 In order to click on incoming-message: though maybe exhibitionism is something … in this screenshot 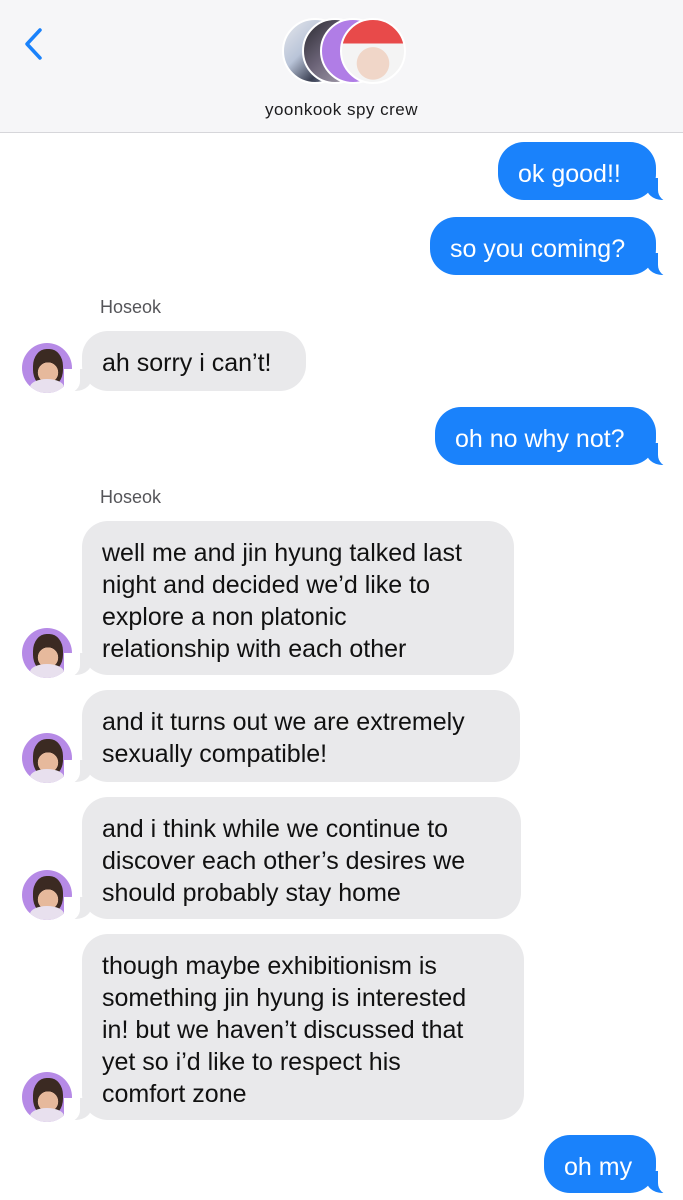, I will do `click(303, 1027)`.